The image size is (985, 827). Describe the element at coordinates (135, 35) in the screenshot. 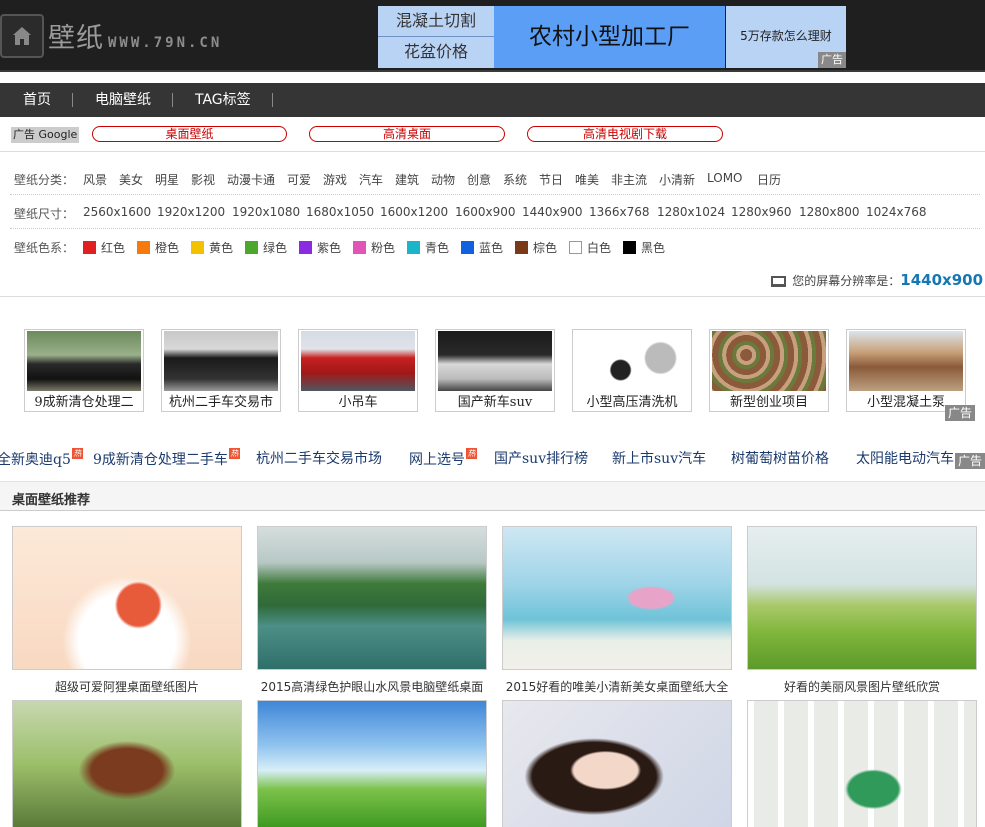

I see `site-logo: 壁纸 WWW.79N.CN` at that location.